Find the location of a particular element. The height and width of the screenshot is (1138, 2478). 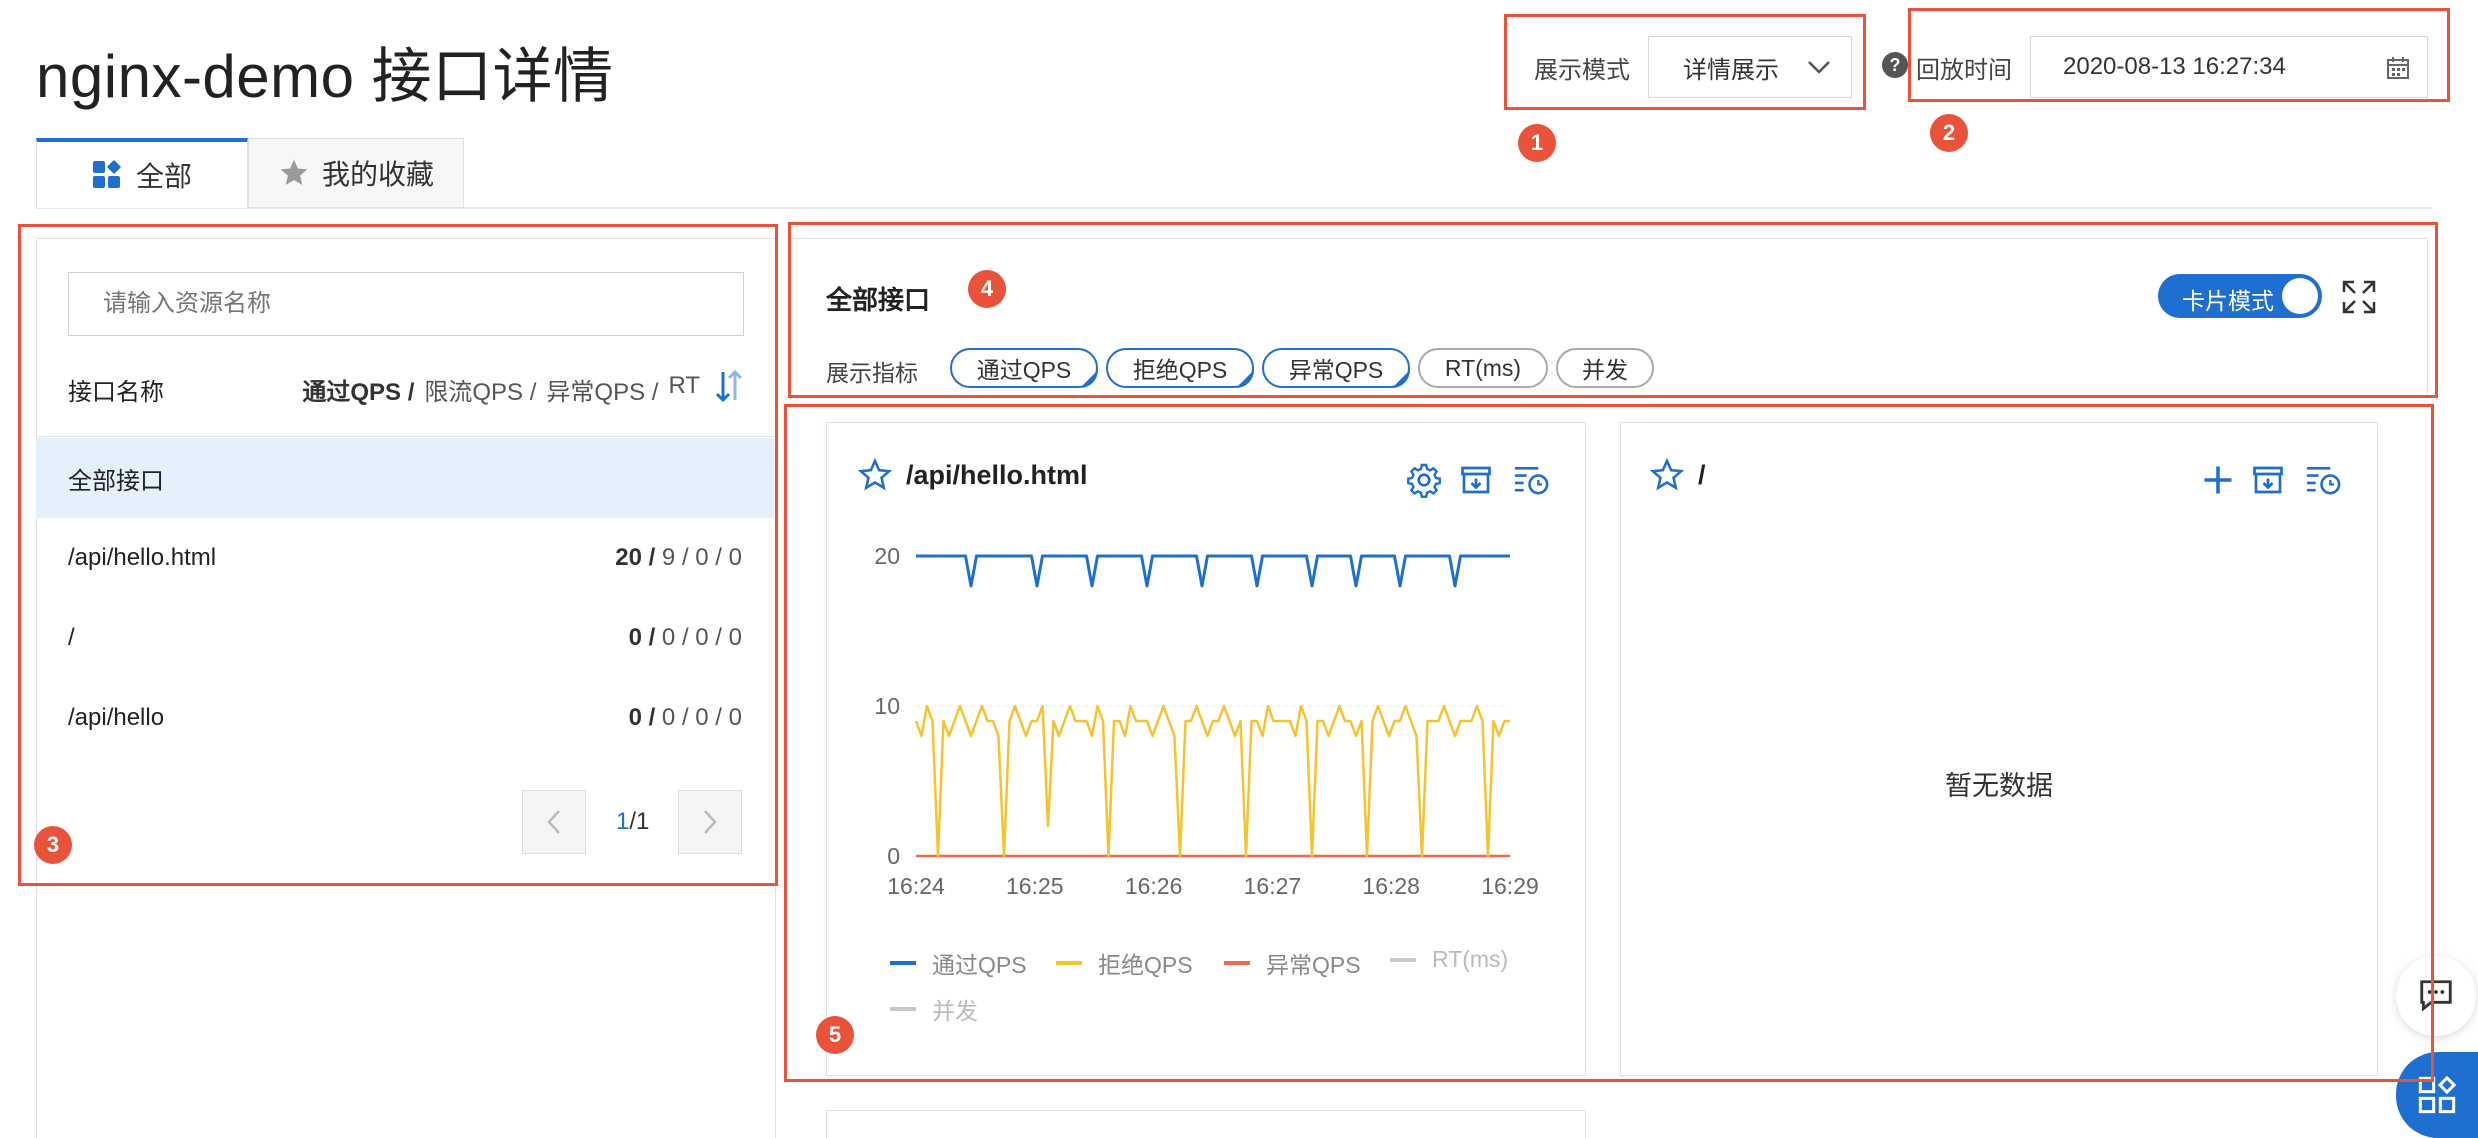

dashboard-icon is located at coordinates (106, 174).